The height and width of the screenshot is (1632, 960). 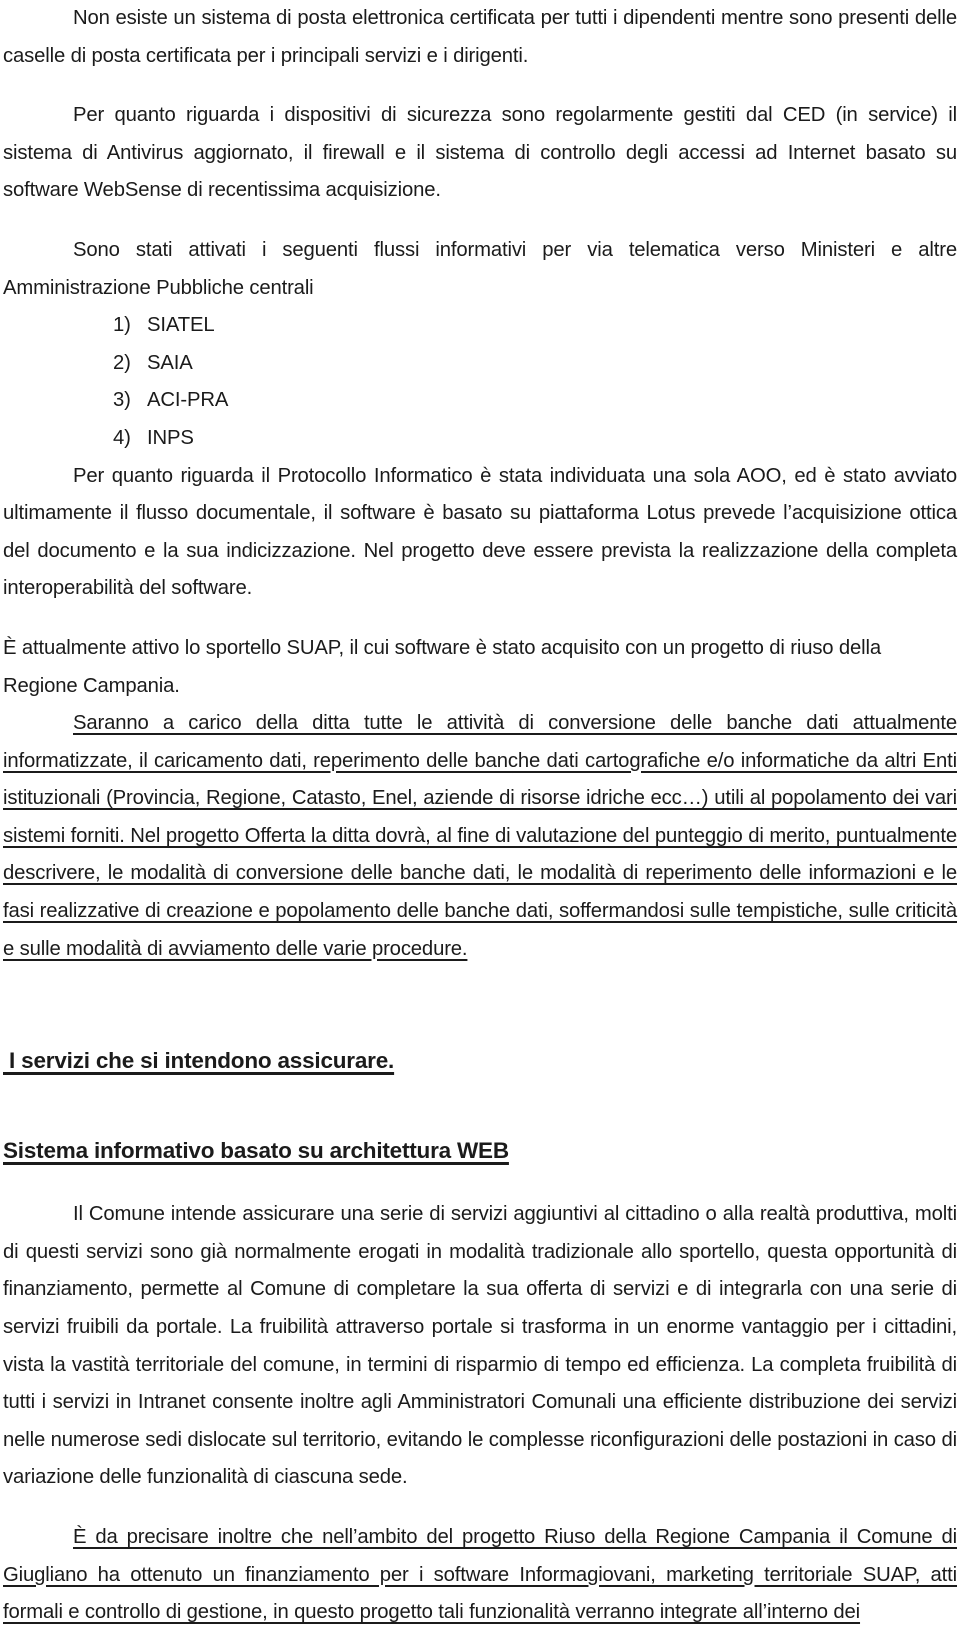 I want to click on list-item: 2) SAIA, so click(x=480, y=364).